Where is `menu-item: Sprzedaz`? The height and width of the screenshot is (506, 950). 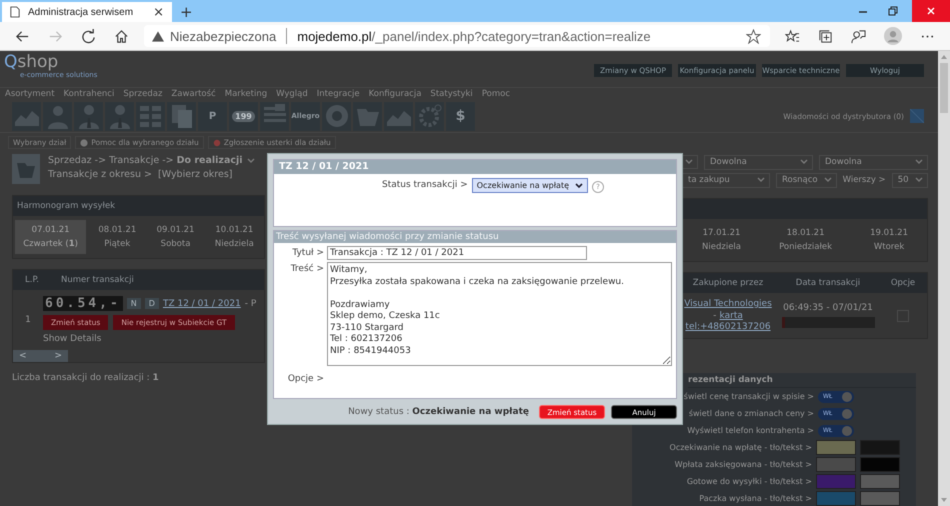 menu-item: Sprzedaz is located at coordinates (142, 94).